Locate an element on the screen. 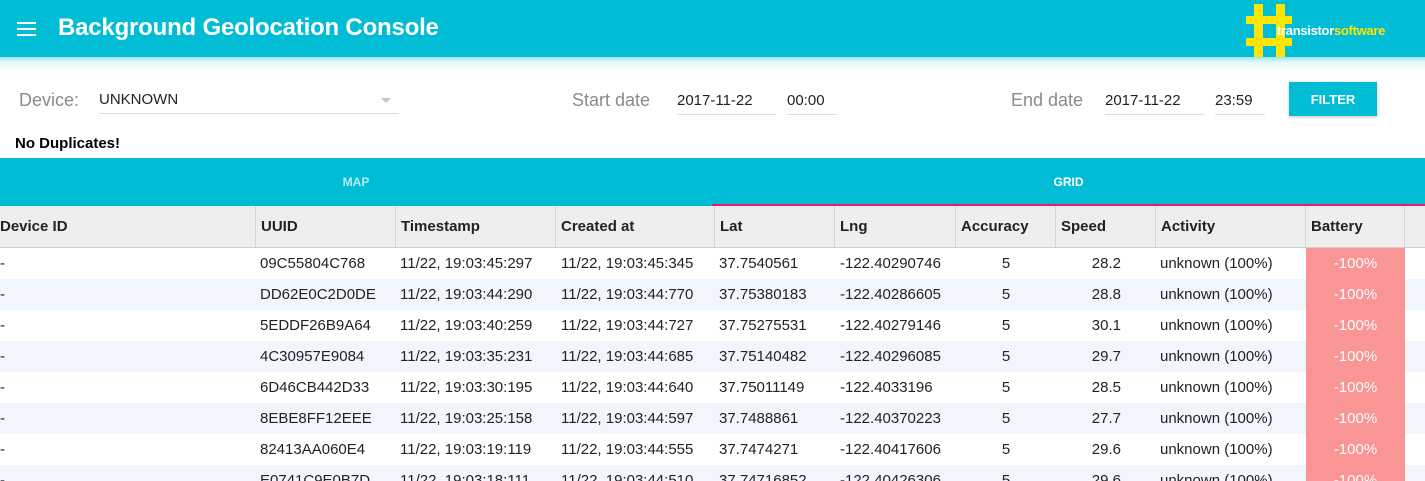  column-header-accuracy: Accuracy is located at coordinates (1006, 226).